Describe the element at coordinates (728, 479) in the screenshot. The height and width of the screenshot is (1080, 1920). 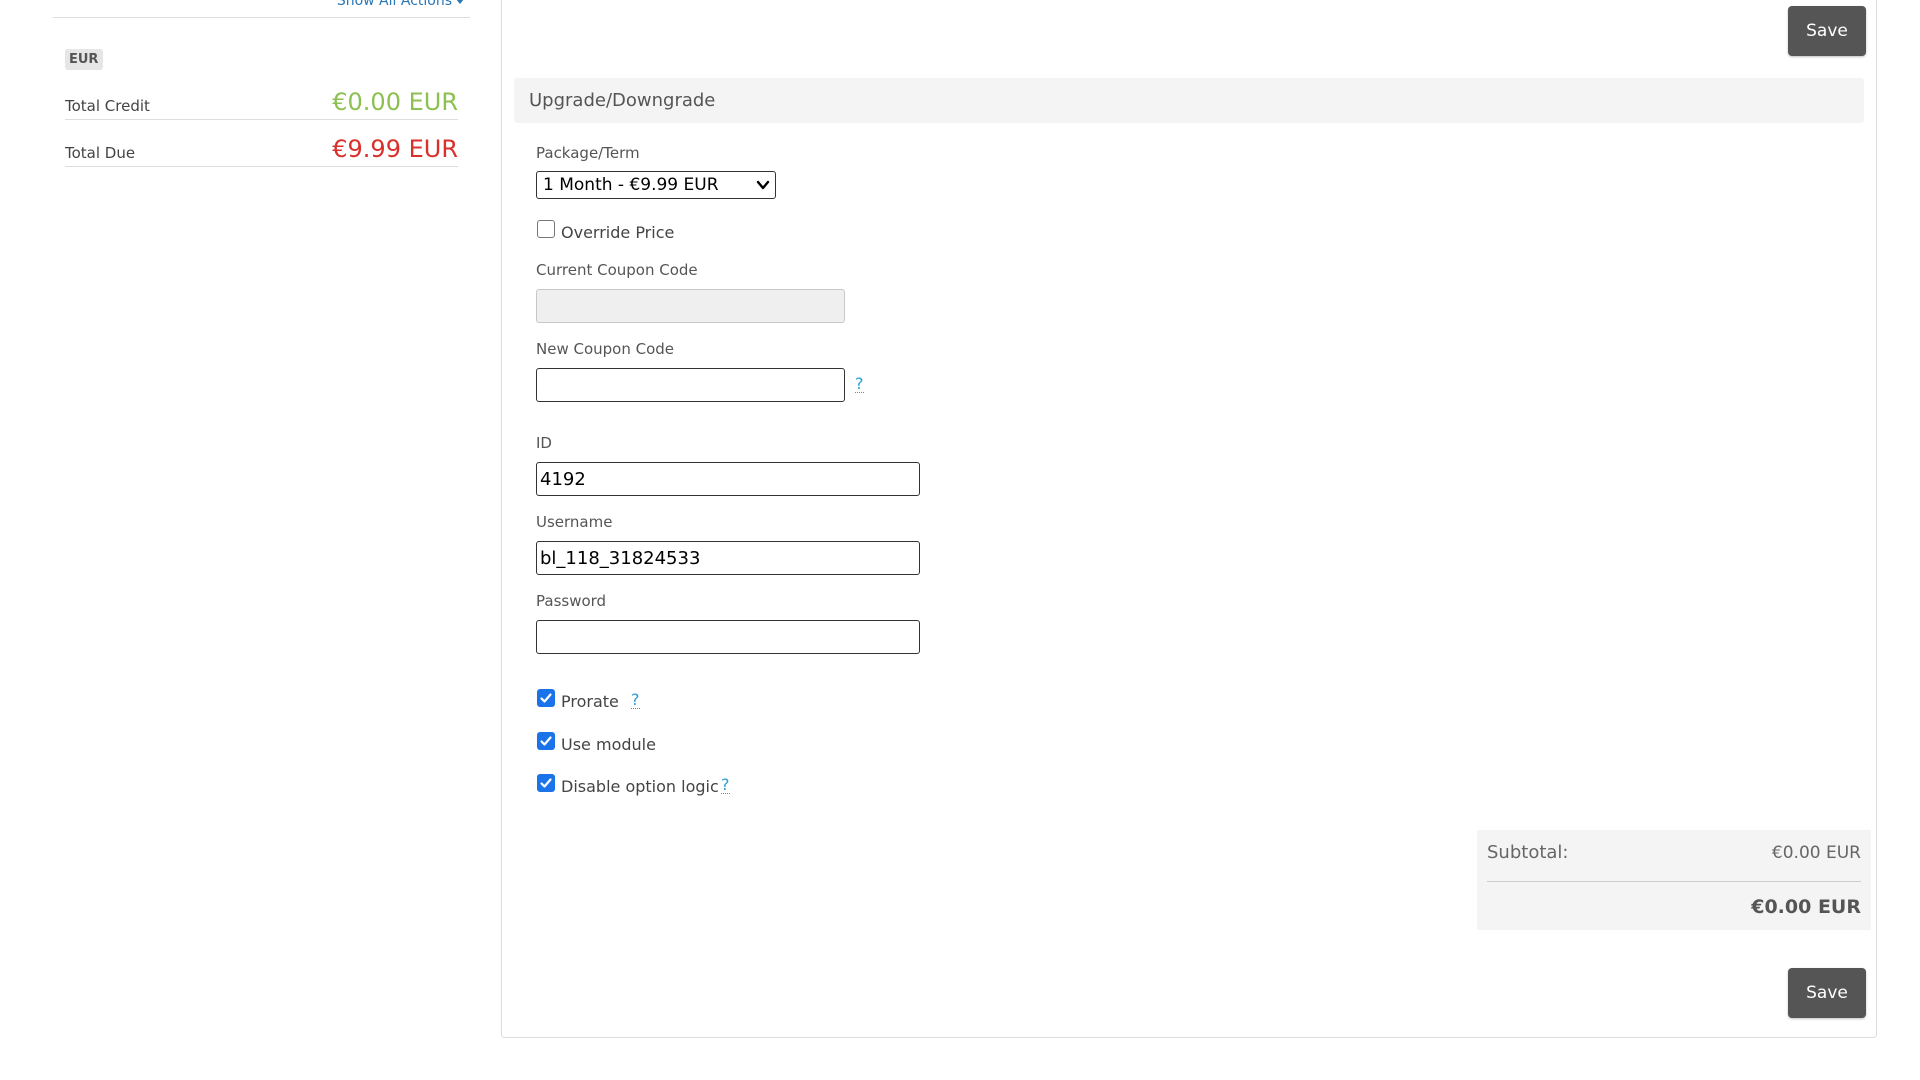
I see `id-field` at that location.